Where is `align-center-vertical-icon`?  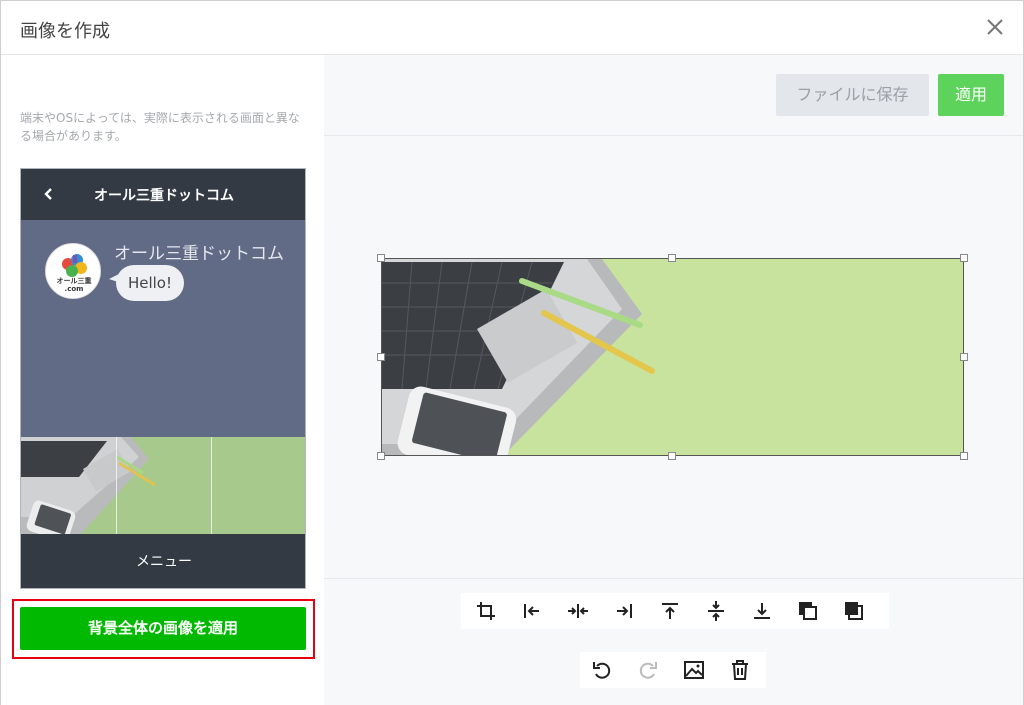 align-center-vertical-icon is located at coordinates (716, 611).